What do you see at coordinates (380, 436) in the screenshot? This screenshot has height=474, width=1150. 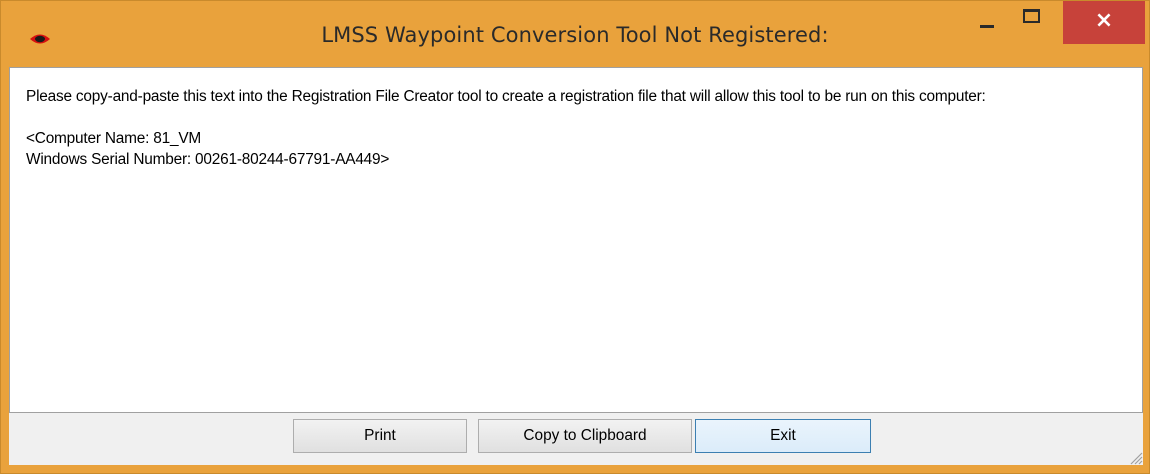 I see `print-button: Print` at bounding box center [380, 436].